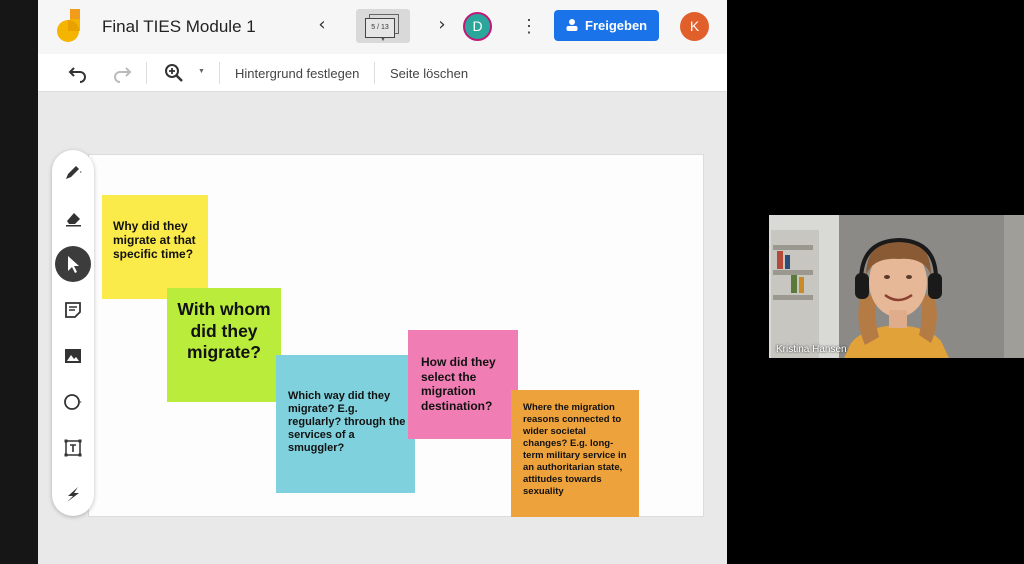 Image resolution: width=1024 pixels, height=564 pixels. What do you see at coordinates (442, 25) in the screenshot?
I see `next-frame-button: ›` at bounding box center [442, 25].